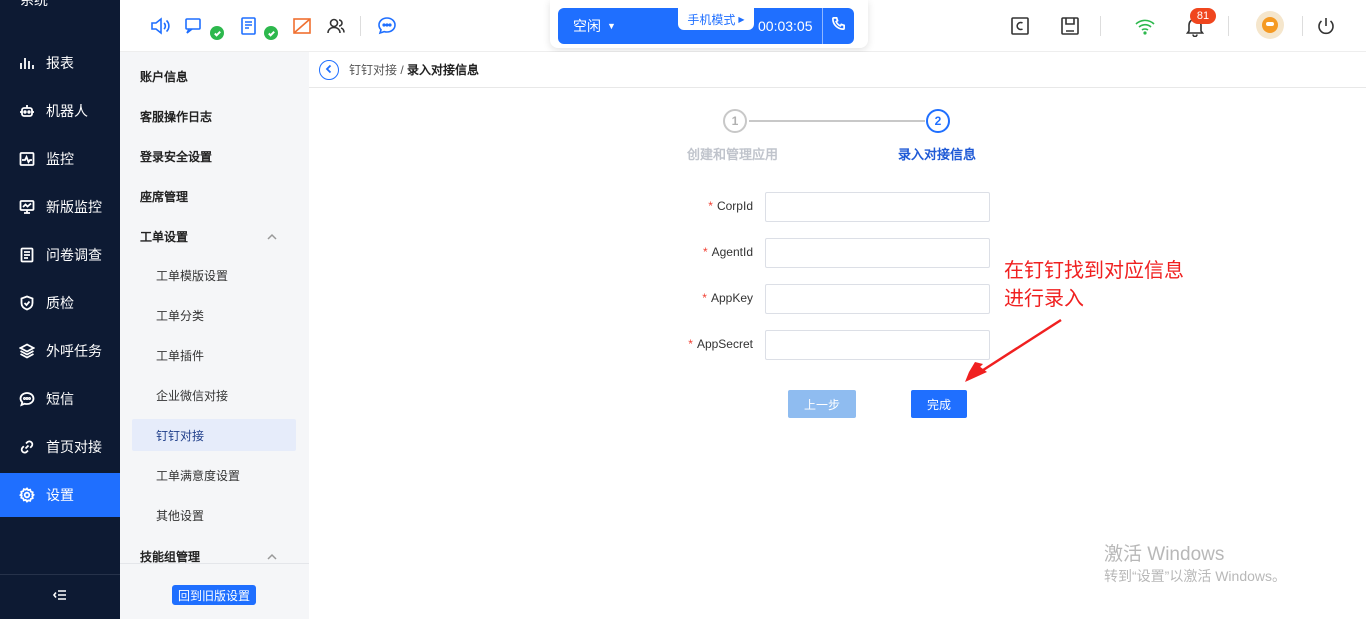  What do you see at coordinates (27, 255) in the screenshot?
I see `survey-icon` at bounding box center [27, 255].